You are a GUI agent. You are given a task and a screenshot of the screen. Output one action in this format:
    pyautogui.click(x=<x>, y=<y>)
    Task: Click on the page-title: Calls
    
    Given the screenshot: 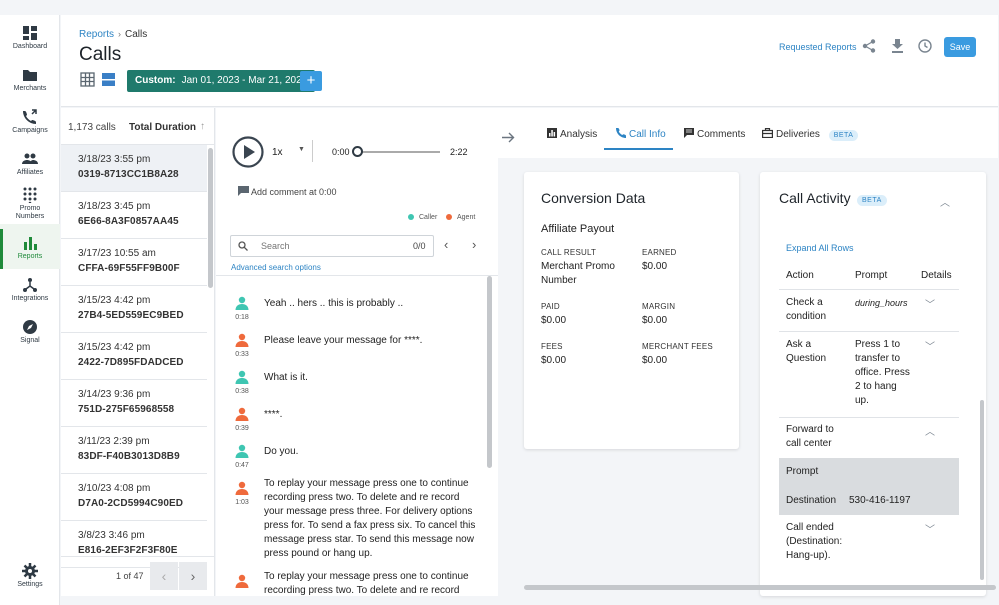 What is the action you would take?
    pyautogui.click(x=100, y=54)
    